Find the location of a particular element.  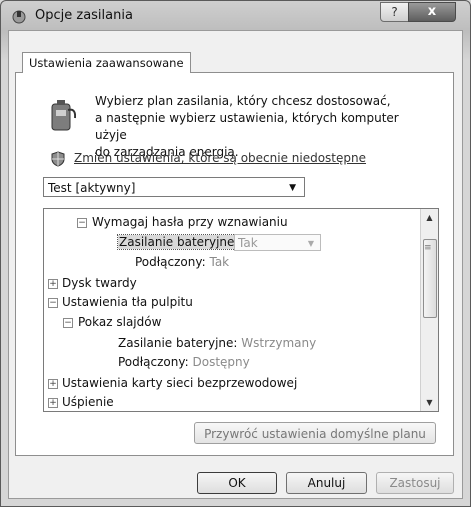

tree-scrollbar: ▲ ≡ ▼ is located at coordinates (429, 310).